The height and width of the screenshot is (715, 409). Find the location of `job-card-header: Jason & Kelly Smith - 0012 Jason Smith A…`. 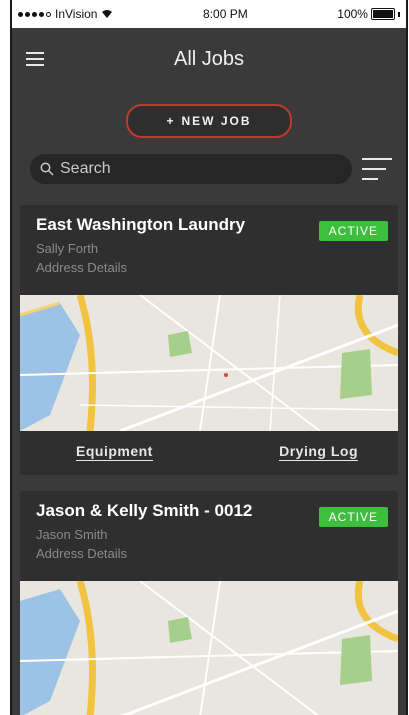

job-card-header: Jason & Kelly Smith - 0012 Jason Smith A… is located at coordinates (209, 527).